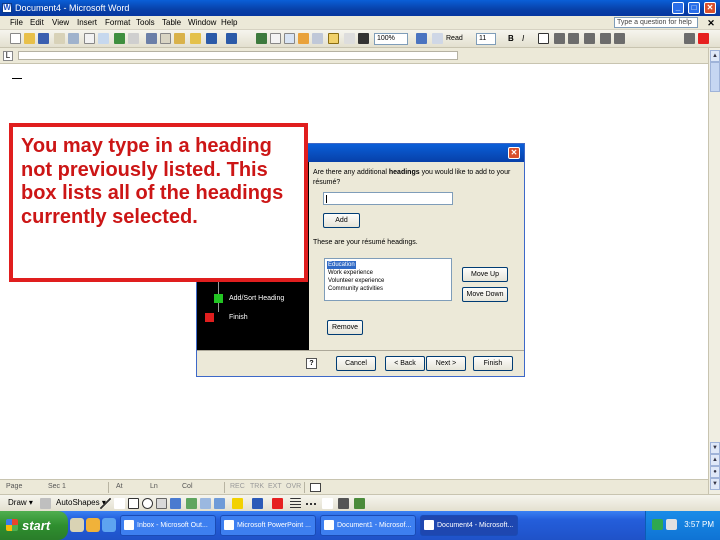  What do you see at coordinates (231, 38) in the screenshot?
I see `redo-icon` at bounding box center [231, 38].